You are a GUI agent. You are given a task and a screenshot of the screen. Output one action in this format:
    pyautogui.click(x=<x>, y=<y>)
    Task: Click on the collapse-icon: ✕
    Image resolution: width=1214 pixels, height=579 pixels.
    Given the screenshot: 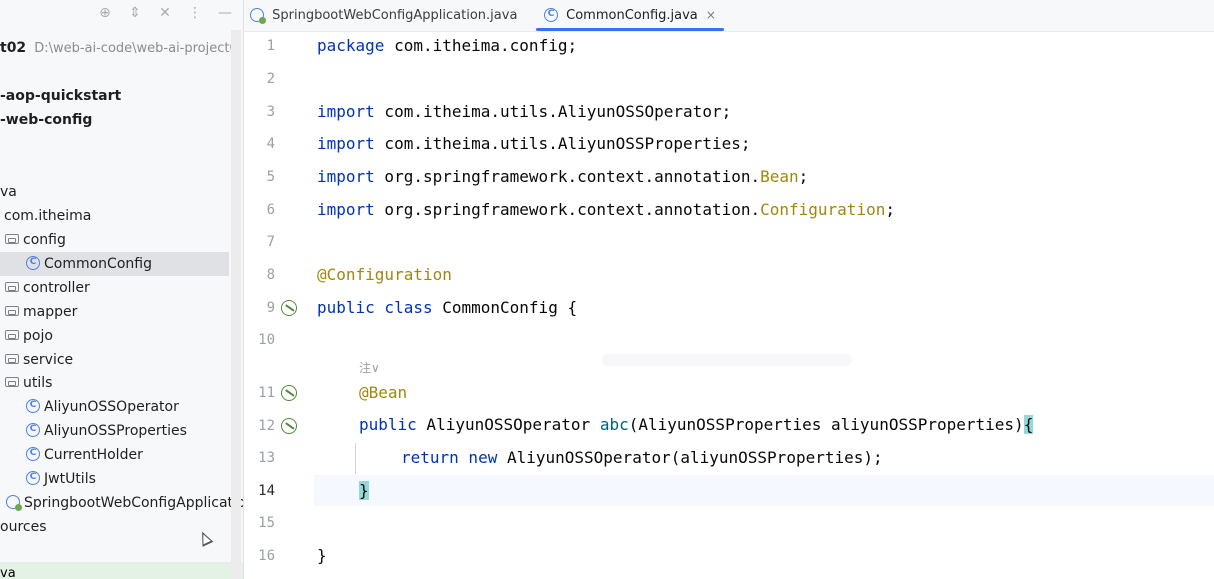 What is the action you would take?
    pyautogui.click(x=165, y=13)
    